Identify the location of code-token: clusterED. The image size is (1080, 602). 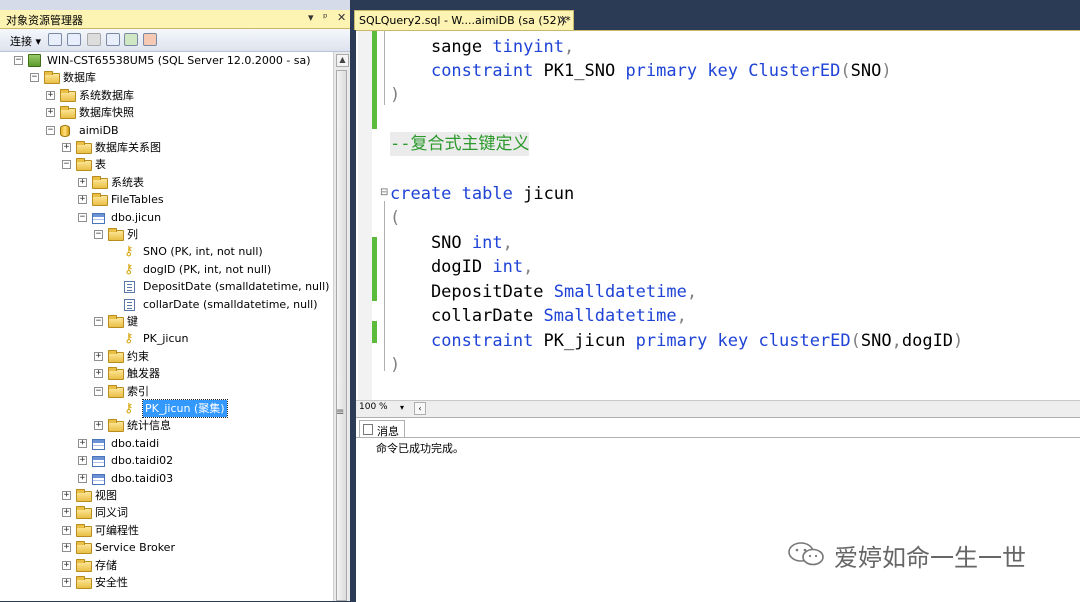
(804, 341).